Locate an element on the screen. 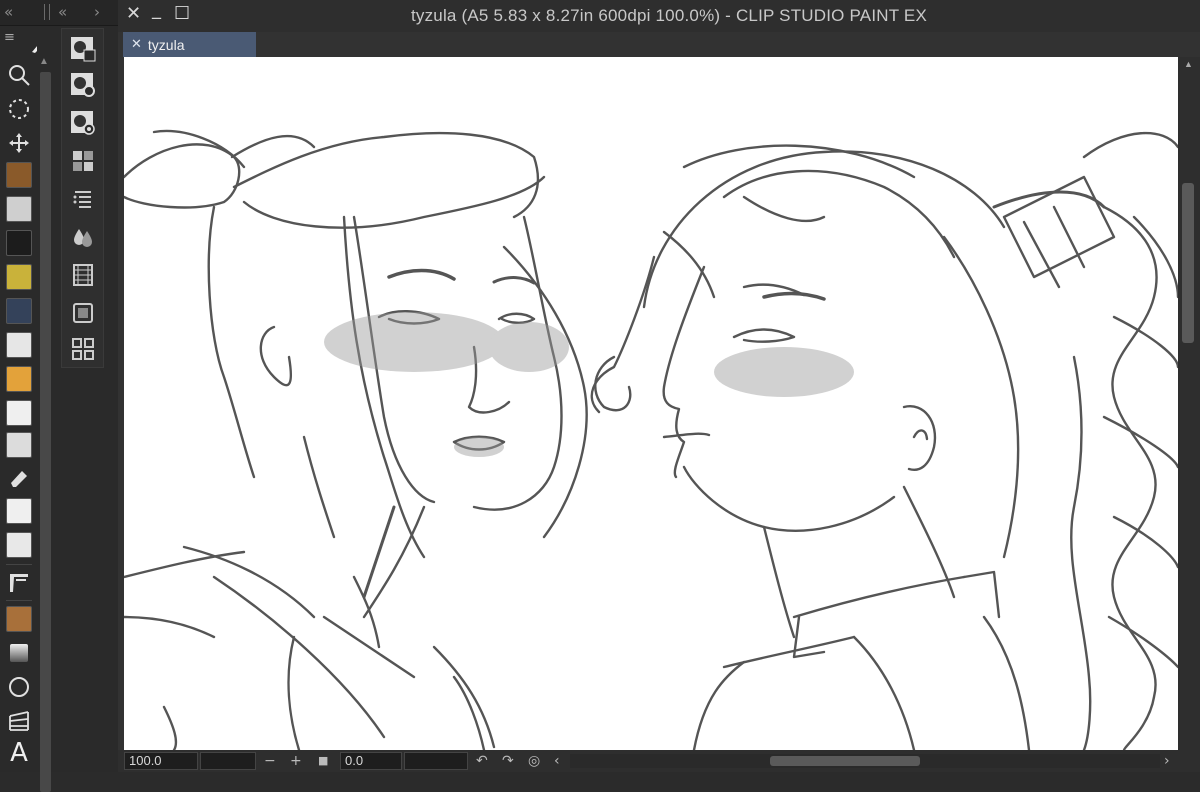 The image size is (1200, 792). color-set-button is located at coordinates (83, 161).